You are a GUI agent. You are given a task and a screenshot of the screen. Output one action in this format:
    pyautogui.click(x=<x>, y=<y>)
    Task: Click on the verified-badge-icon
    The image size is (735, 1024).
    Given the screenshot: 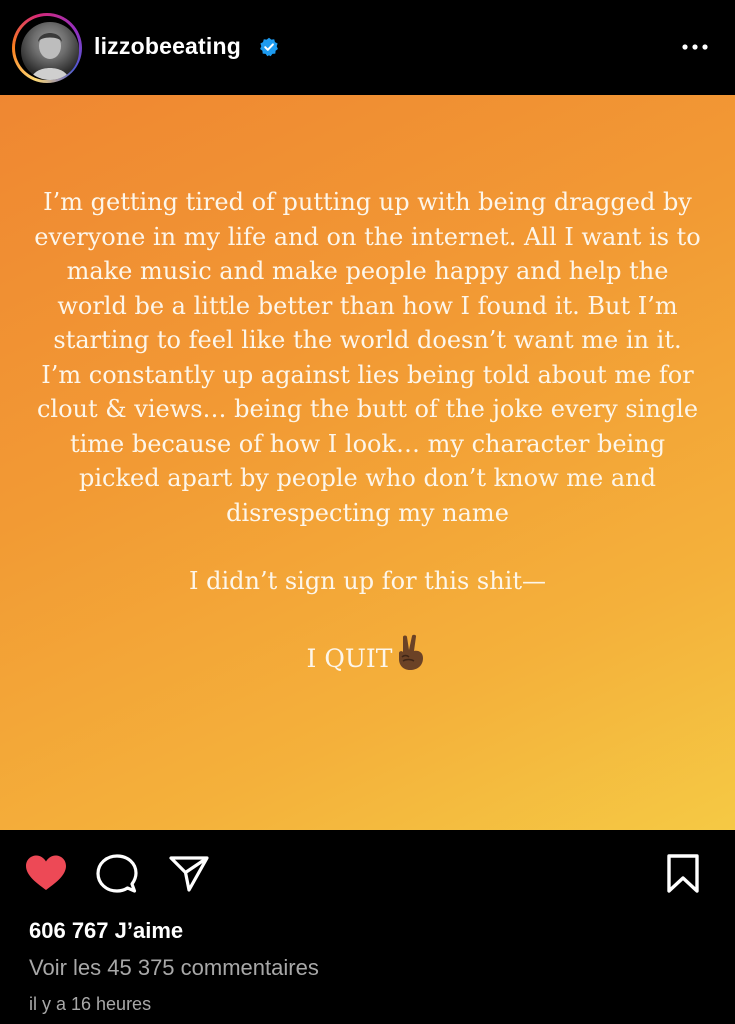 What is the action you would take?
    pyautogui.click(x=269, y=47)
    